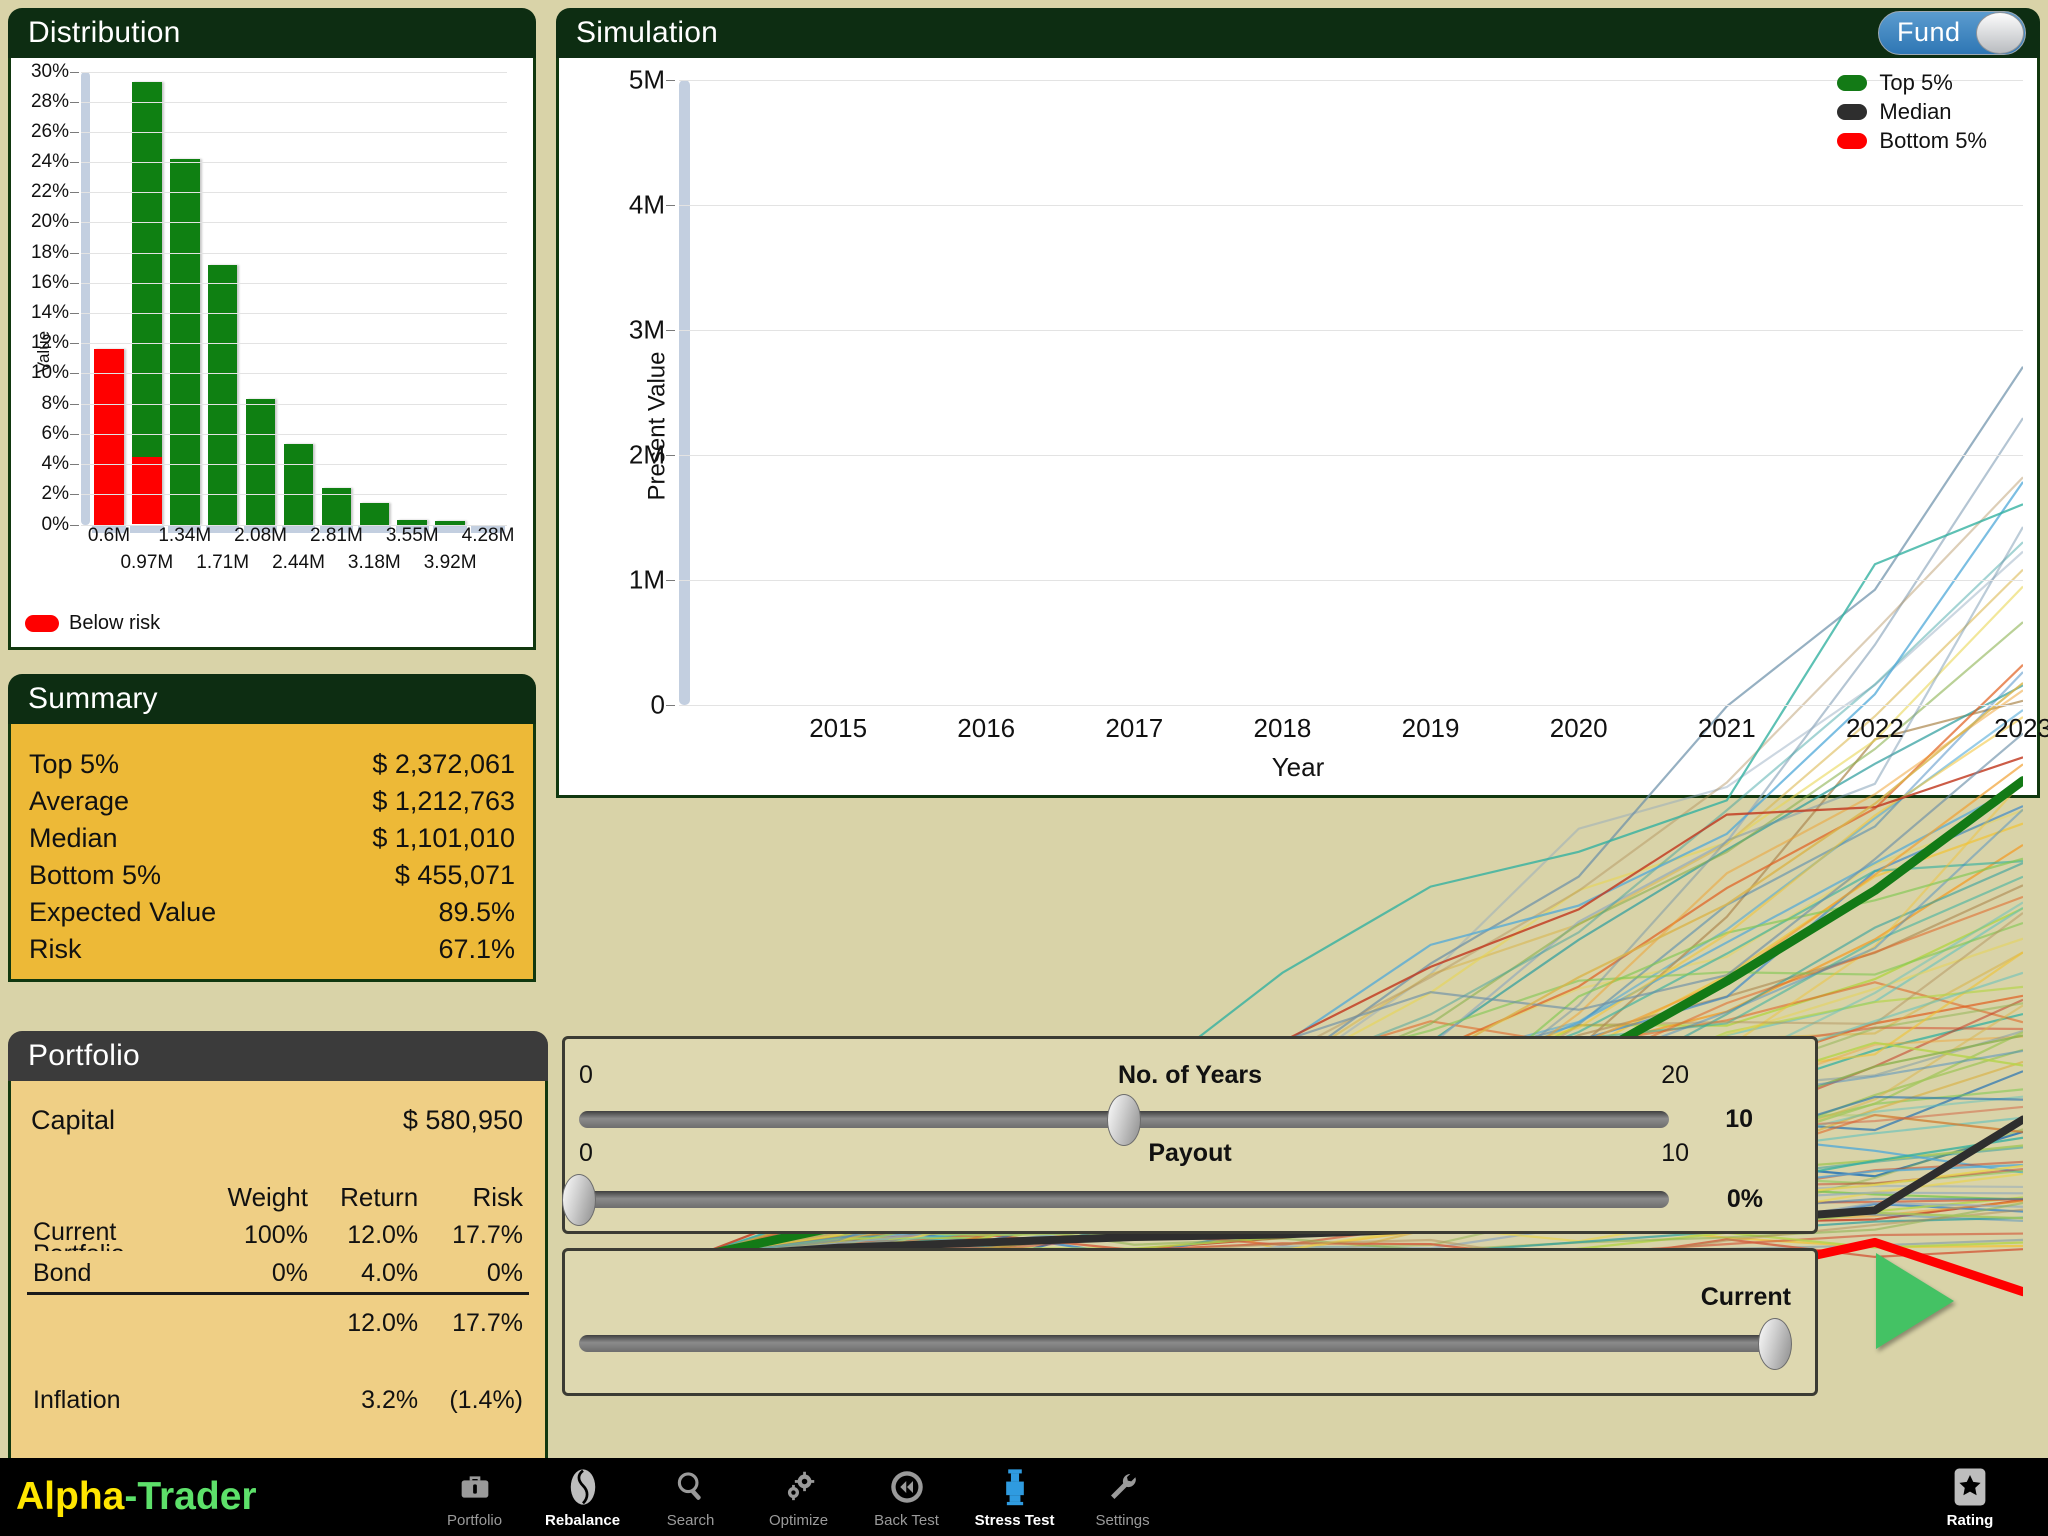 The height and width of the screenshot is (1536, 2048). Describe the element at coordinates (1726, 727) in the screenshot. I see `simulation-x-tick: 2021` at that location.